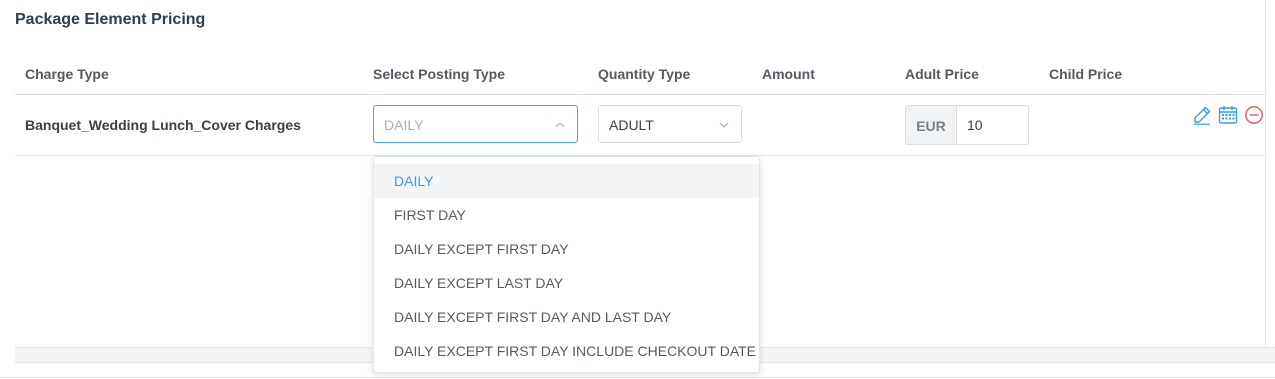 Image resolution: width=1275 pixels, height=379 pixels. I want to click on posting-type-select: DAILY, so click(475, 124).